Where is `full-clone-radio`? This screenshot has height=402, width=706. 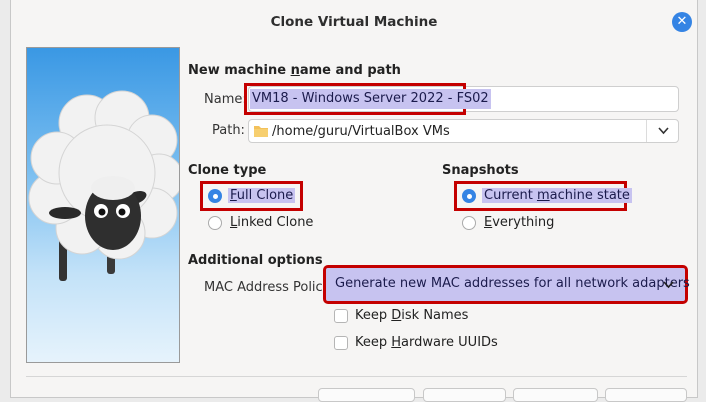 full-clone-radio is located at coordinates (215, 196).